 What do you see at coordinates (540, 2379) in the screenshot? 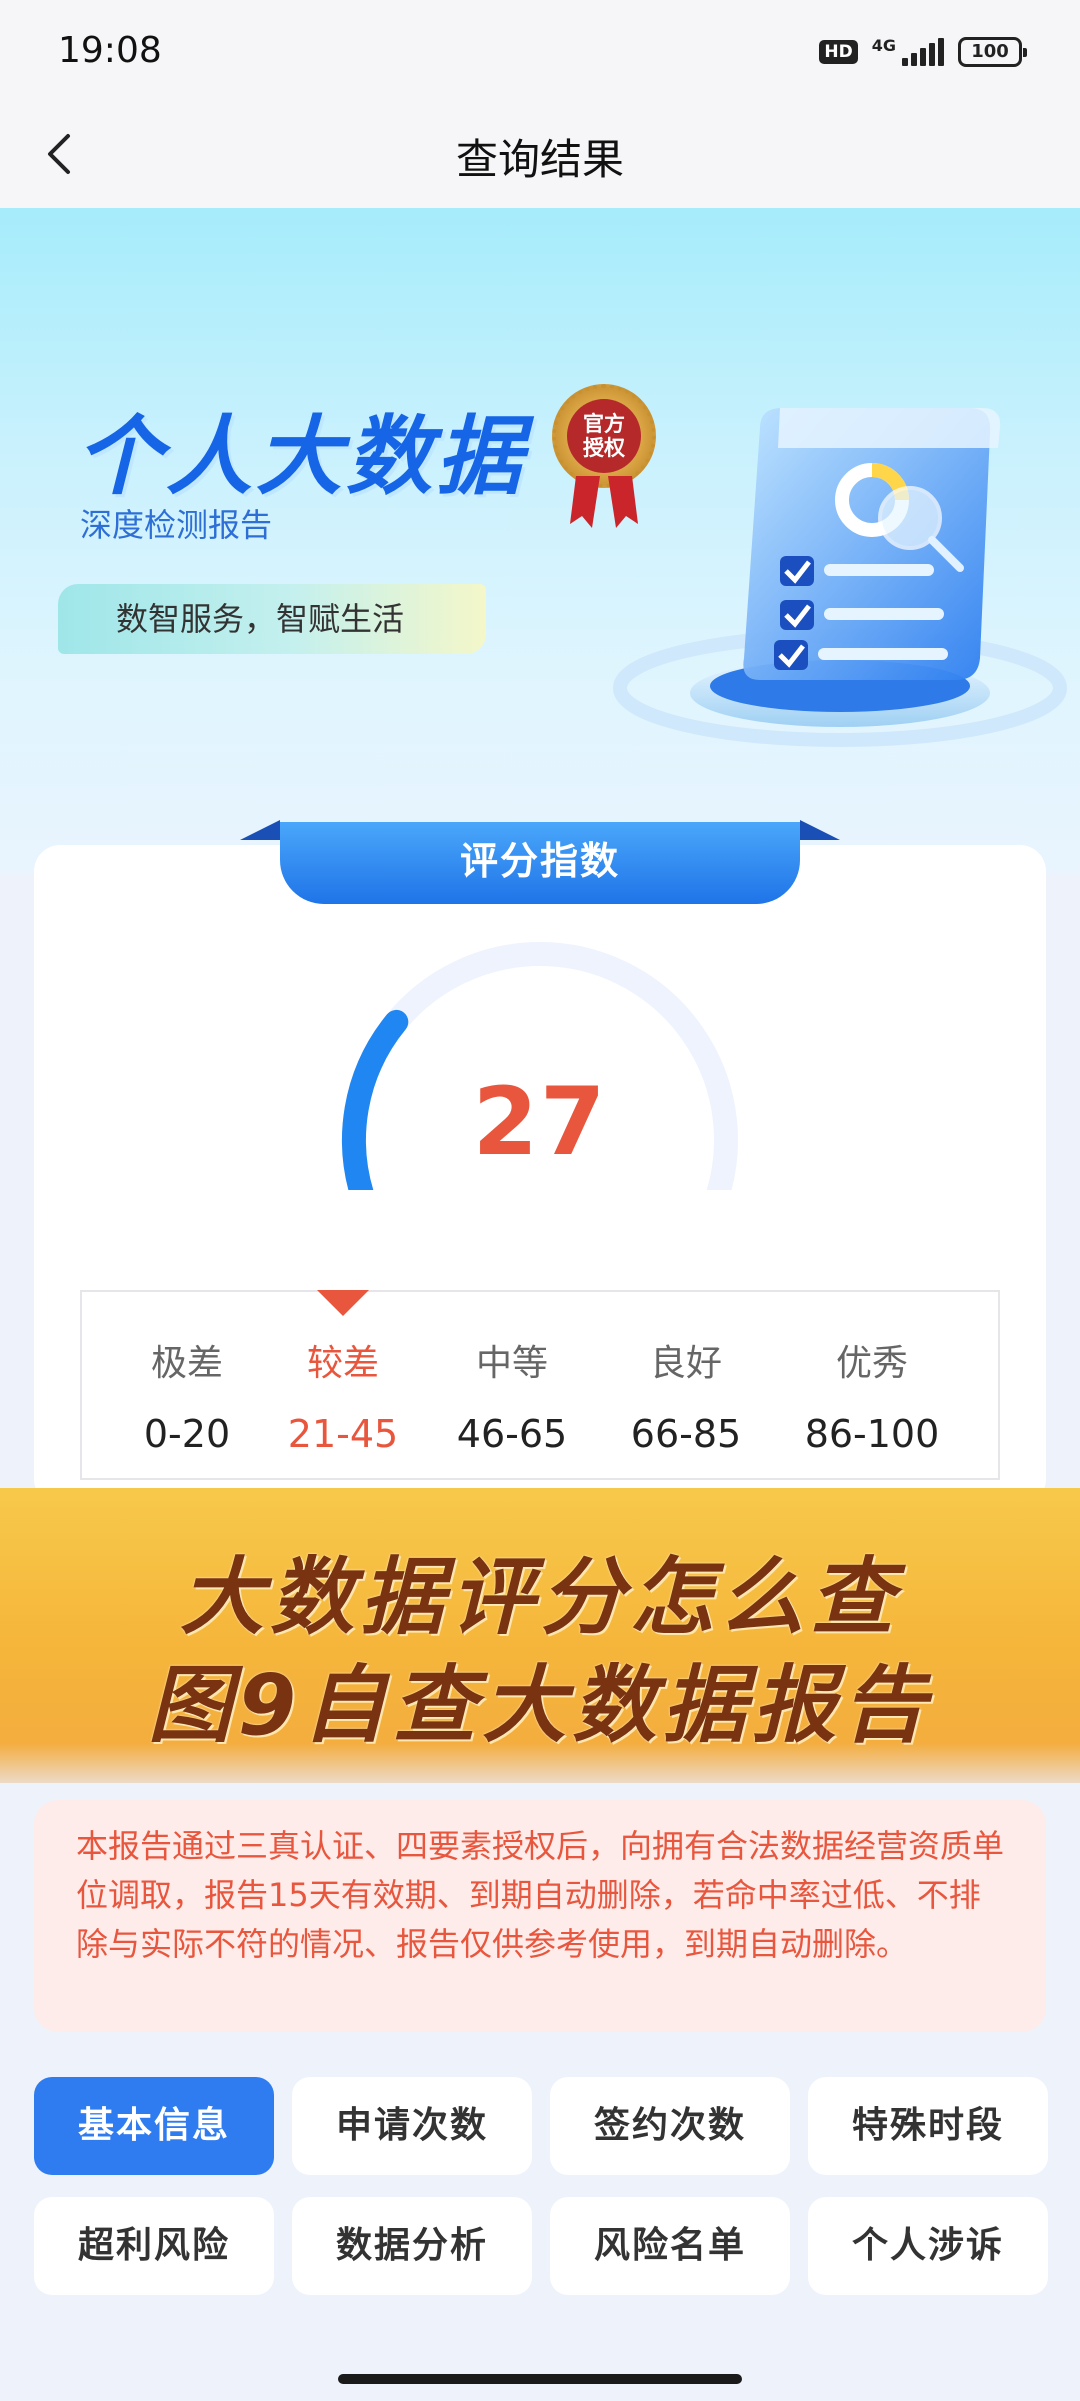
I see `home-indicator` at bounding box center [540, 2379].